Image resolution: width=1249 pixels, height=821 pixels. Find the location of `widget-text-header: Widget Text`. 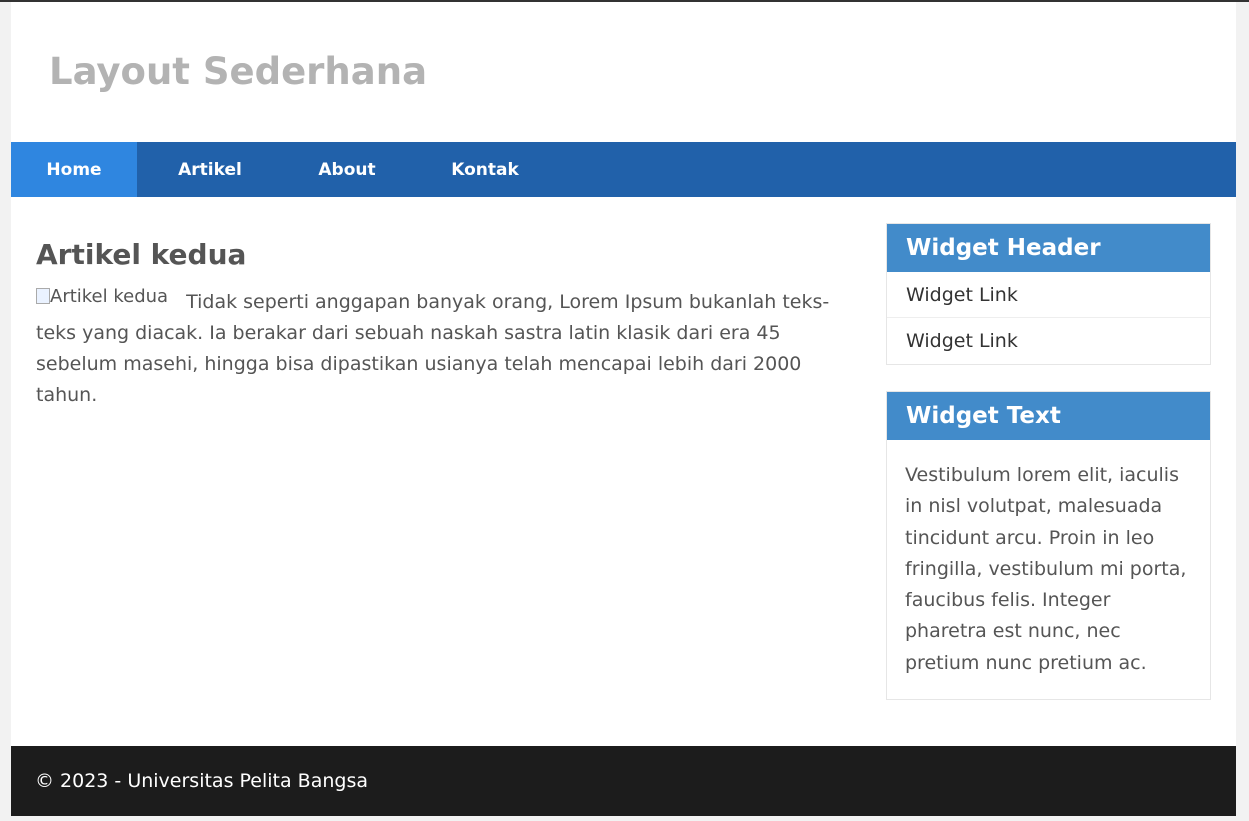

widget-text-header: Widget Text is located at coordinates (1048, 416).